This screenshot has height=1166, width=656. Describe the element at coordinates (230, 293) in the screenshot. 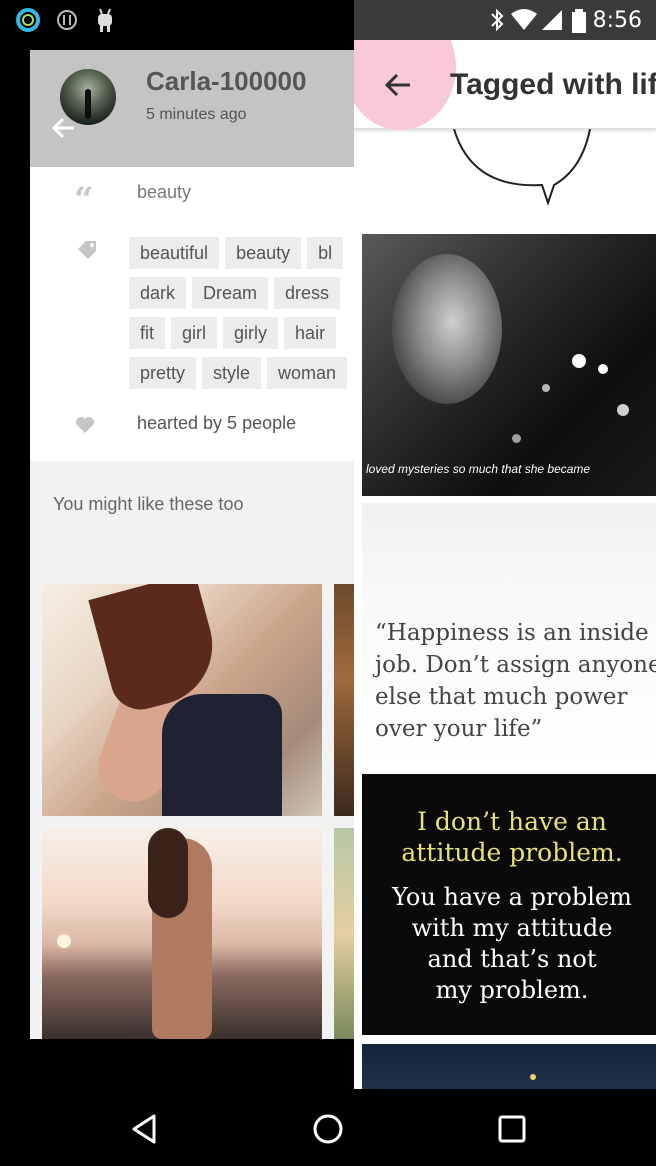

I see `tag-chip: Dream` at that location.